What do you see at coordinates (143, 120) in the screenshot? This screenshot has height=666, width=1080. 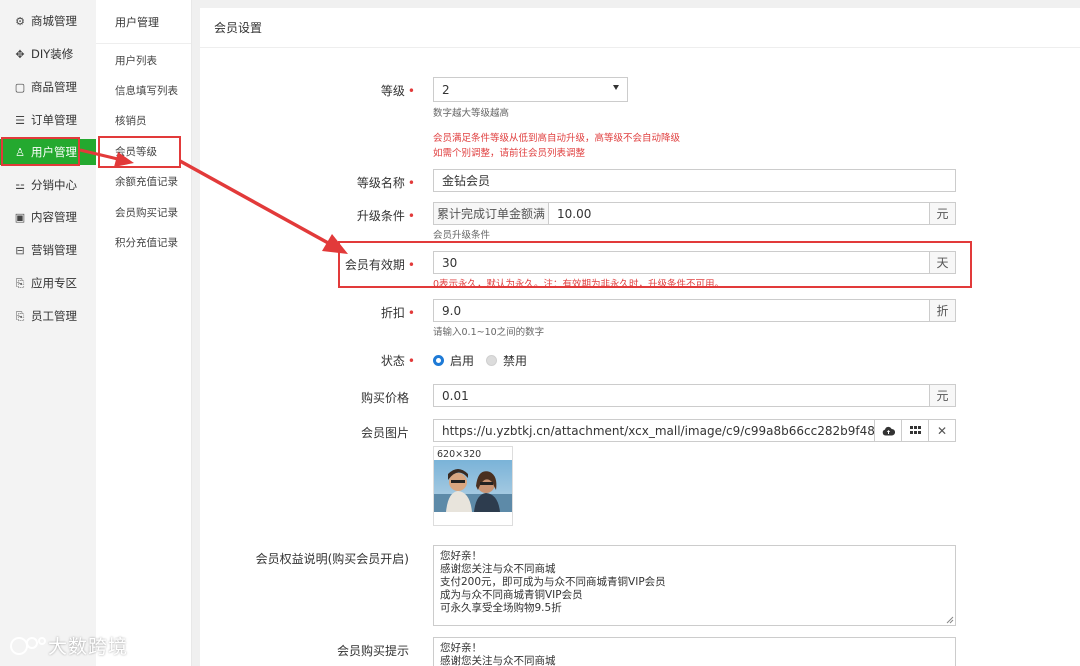 I see `subnav-verifier: 核销员` at bounding box center [143, 120].